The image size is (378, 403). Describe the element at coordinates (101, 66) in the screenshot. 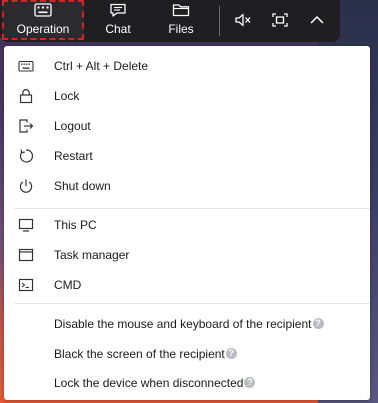

I see `menu-item-label: Ctrl + Alt + Delete` at that location.